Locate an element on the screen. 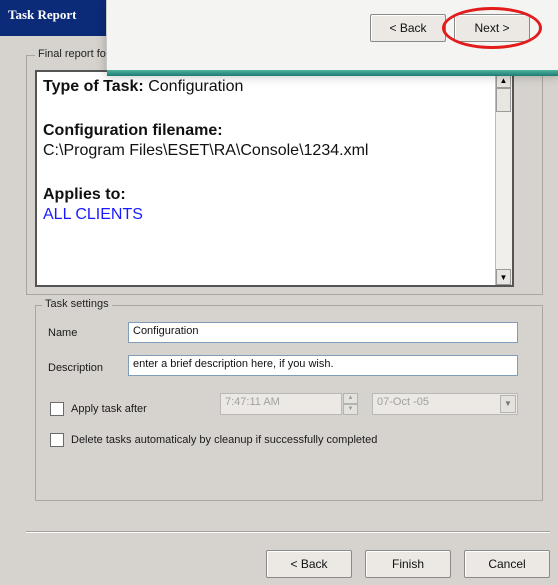 Image resolution: width=558 pixels, height=585 pixels. scroll-thumb is located at coordinates (503, 100).